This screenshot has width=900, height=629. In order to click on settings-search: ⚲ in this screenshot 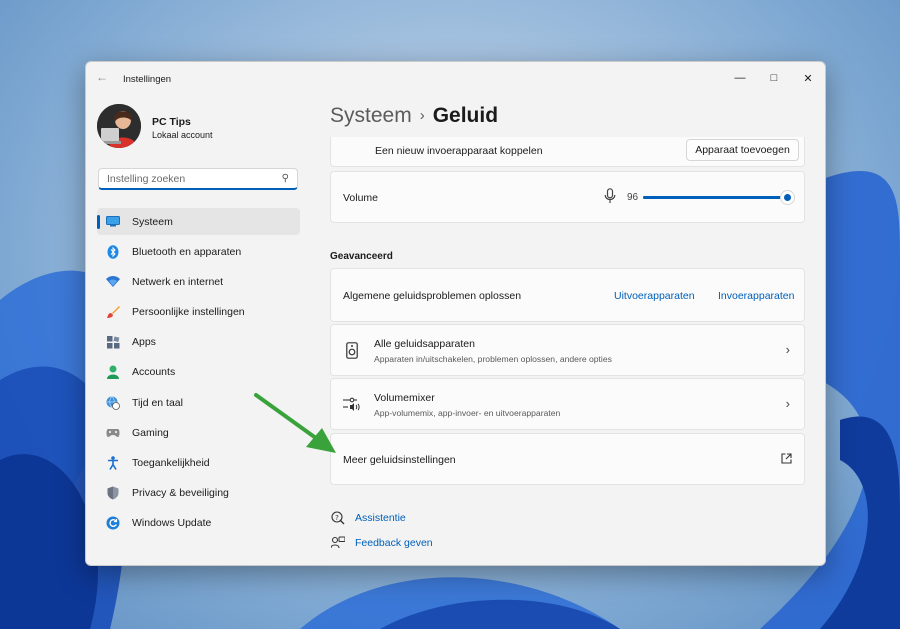, I will do `click(198, 179)`.